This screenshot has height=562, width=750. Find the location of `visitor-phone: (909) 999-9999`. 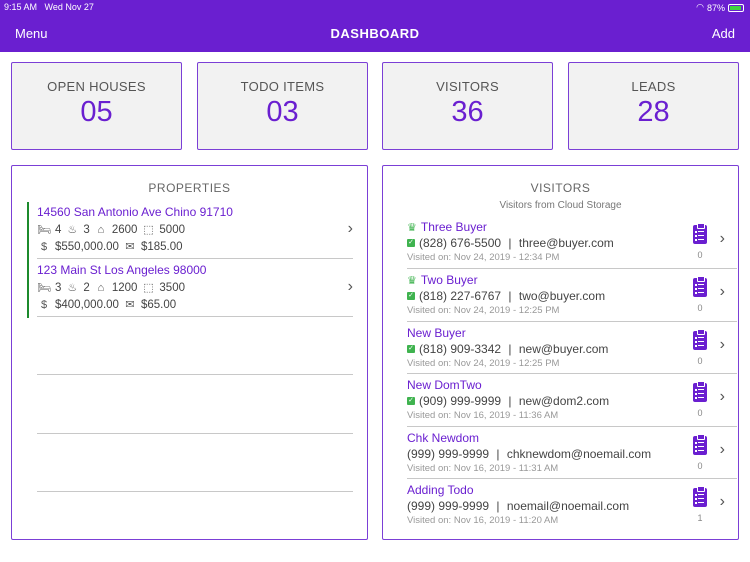

visitor-phone: (909) 999-9999 is located at coordinates (460, 401).